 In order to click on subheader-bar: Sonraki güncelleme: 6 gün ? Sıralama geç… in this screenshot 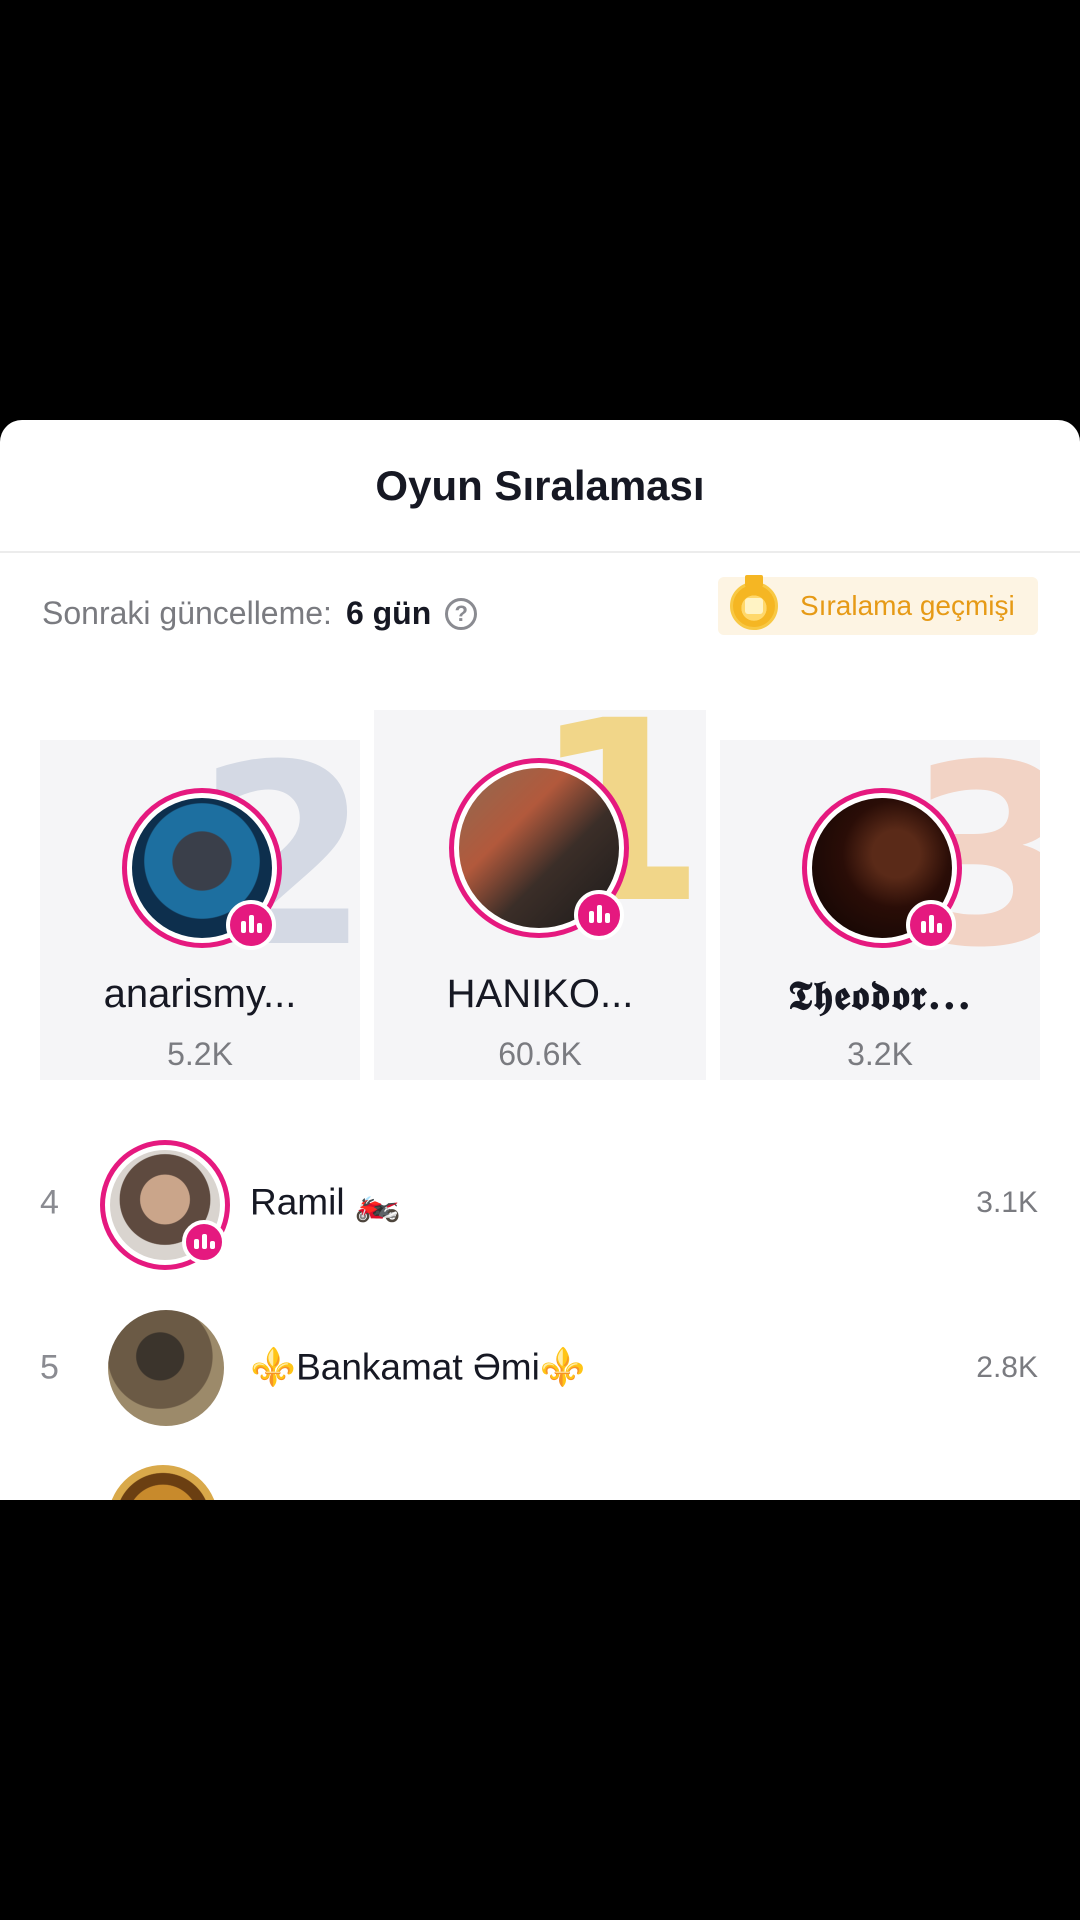, I will do `click(540, 615)`.